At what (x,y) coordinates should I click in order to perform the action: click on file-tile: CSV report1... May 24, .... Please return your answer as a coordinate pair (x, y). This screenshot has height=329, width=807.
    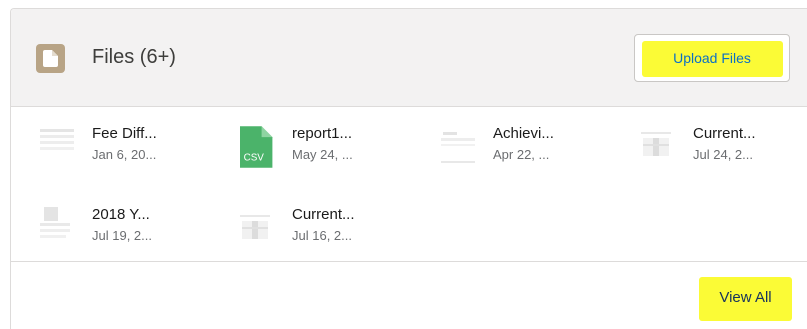
    Looking at the image, I should click on (335, 147).